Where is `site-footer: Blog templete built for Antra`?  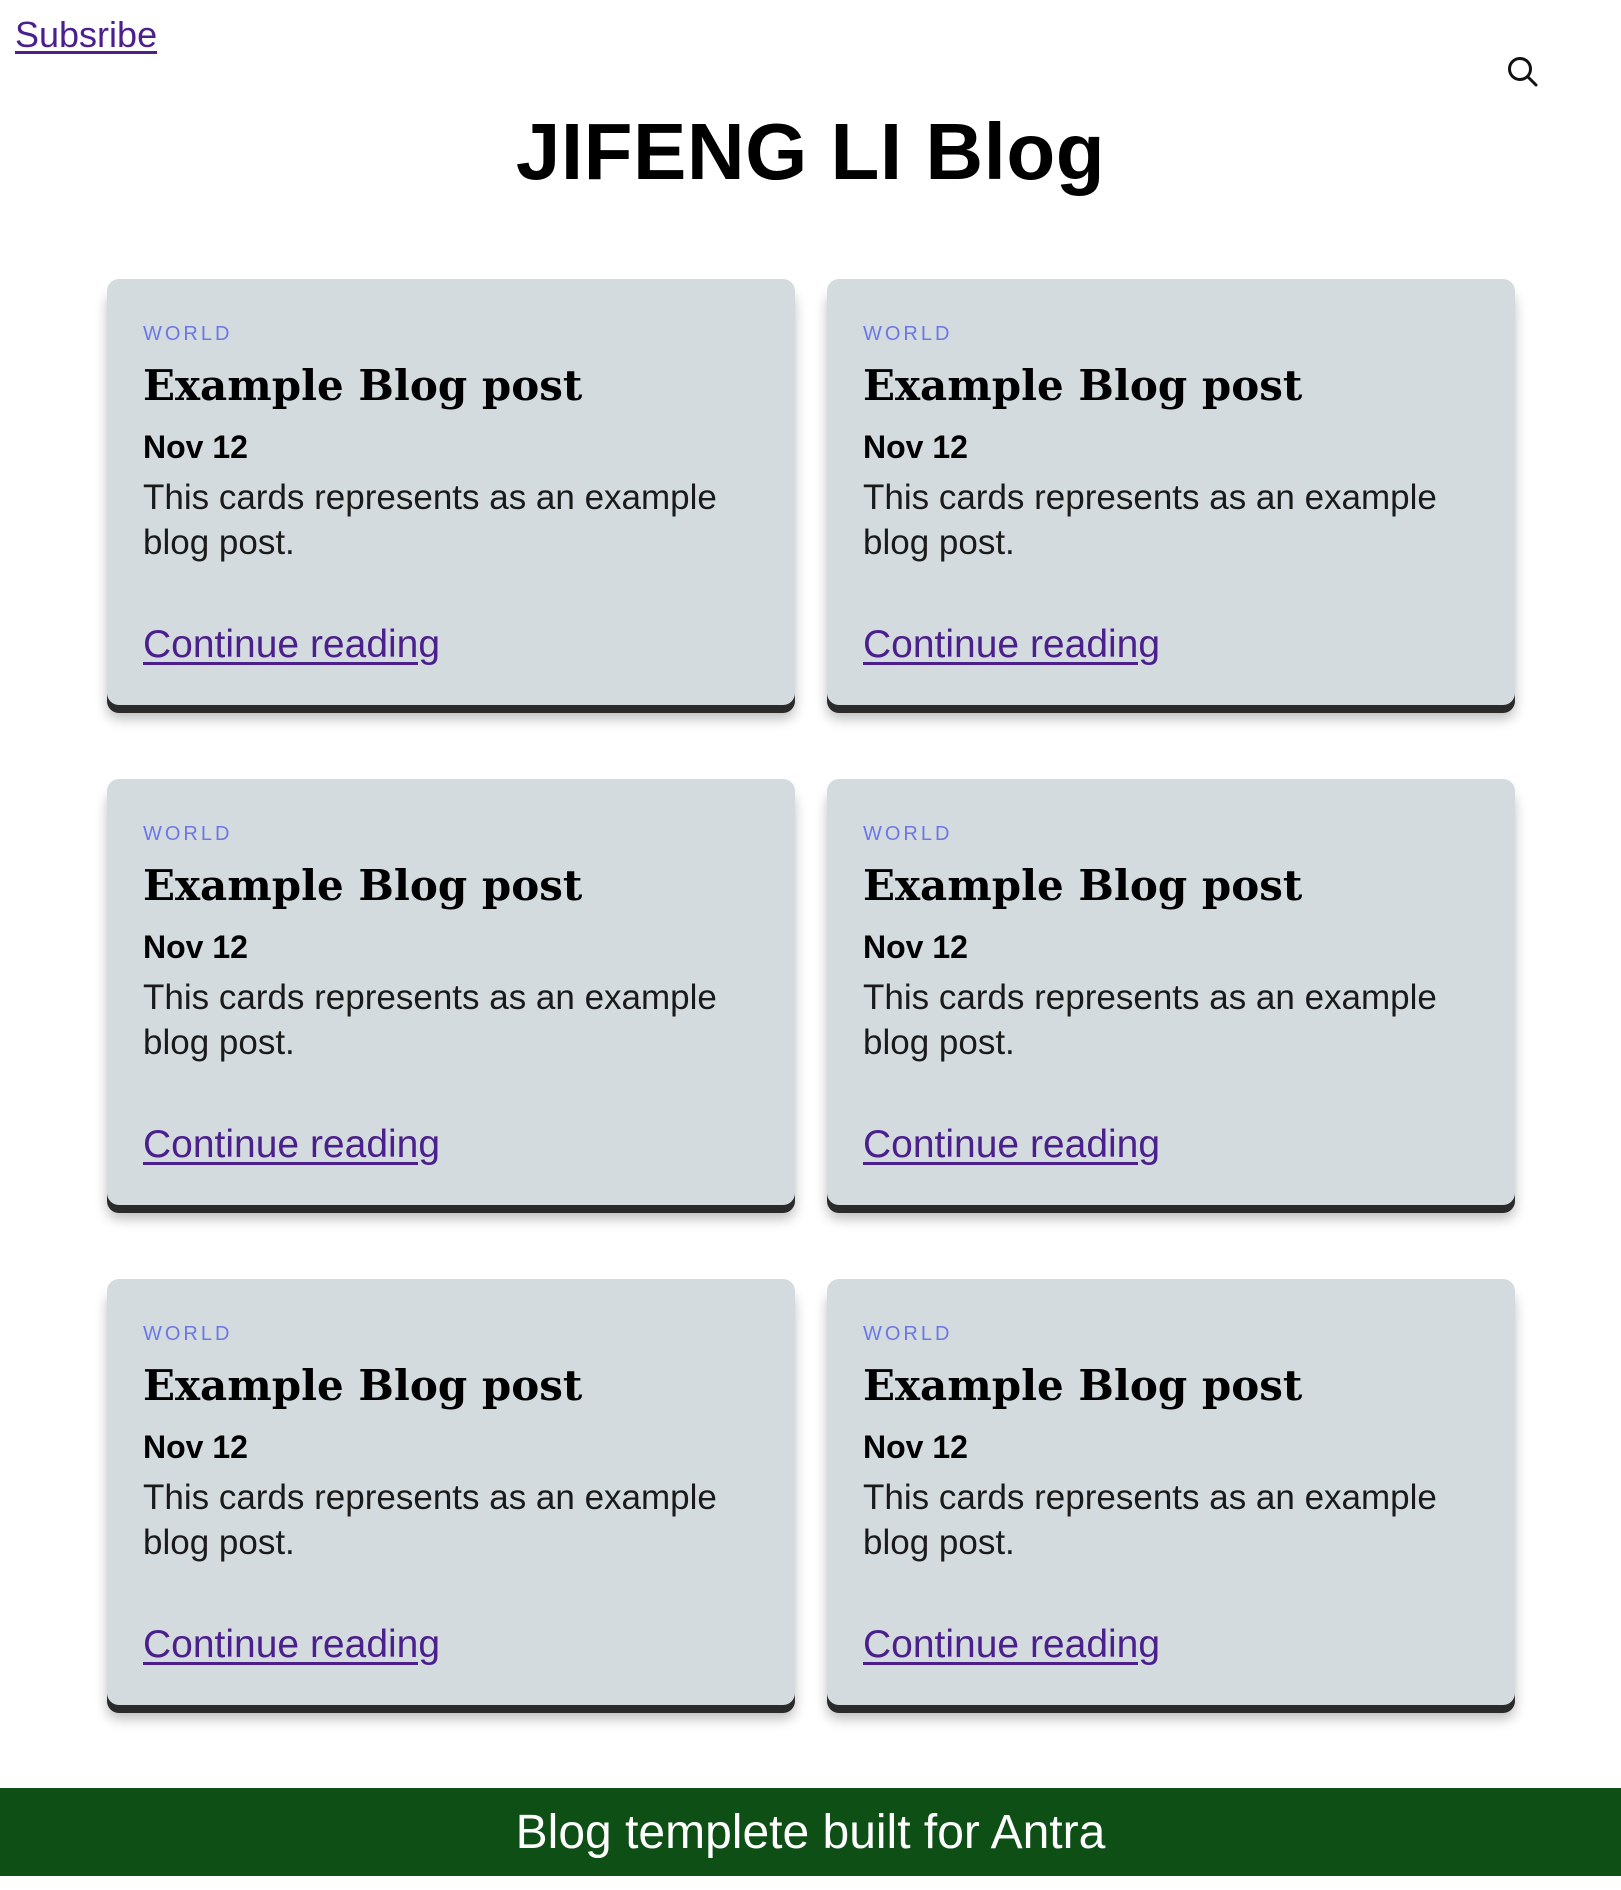 site-footer: Blog templete built for Antra is located at coordinates (810, 1832).